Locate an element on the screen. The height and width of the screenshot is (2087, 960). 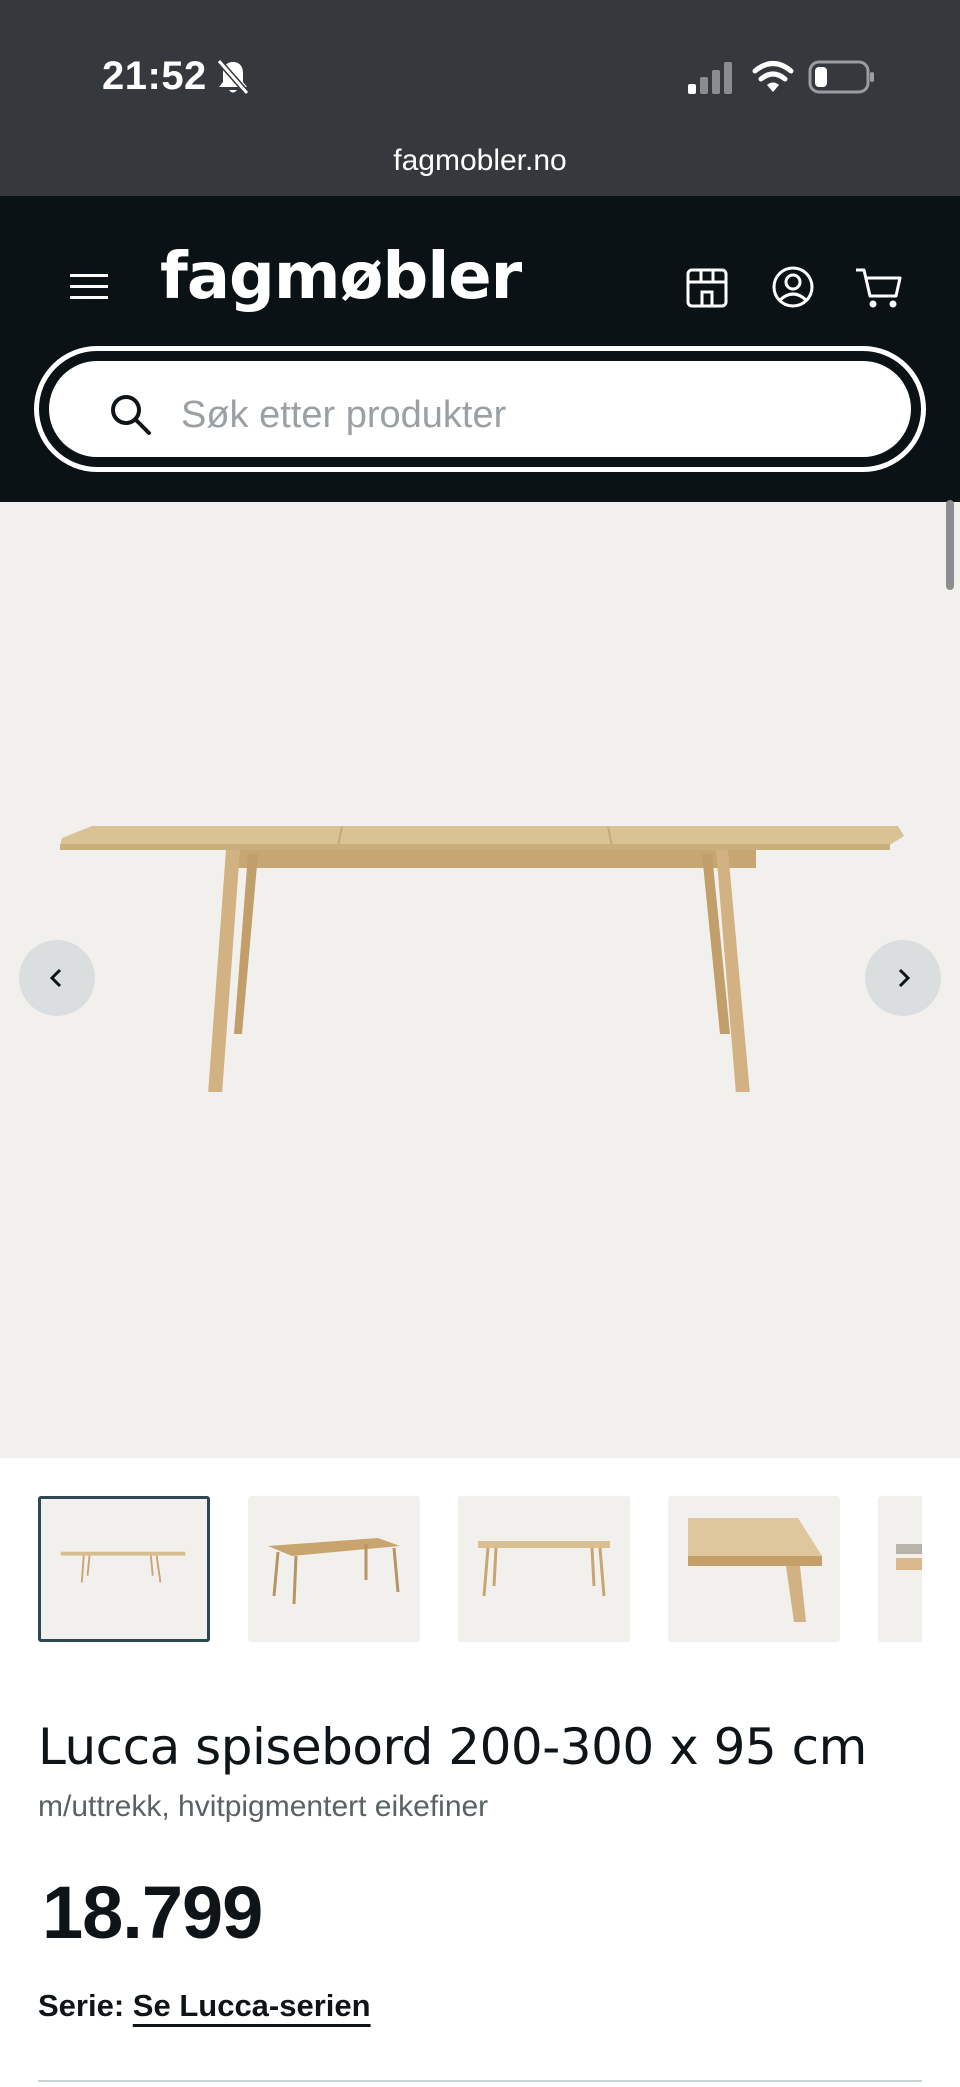
product-subtitle: m/uttrekk, hvitpigmentert eikefiner is located at coordinates (263, 1806).